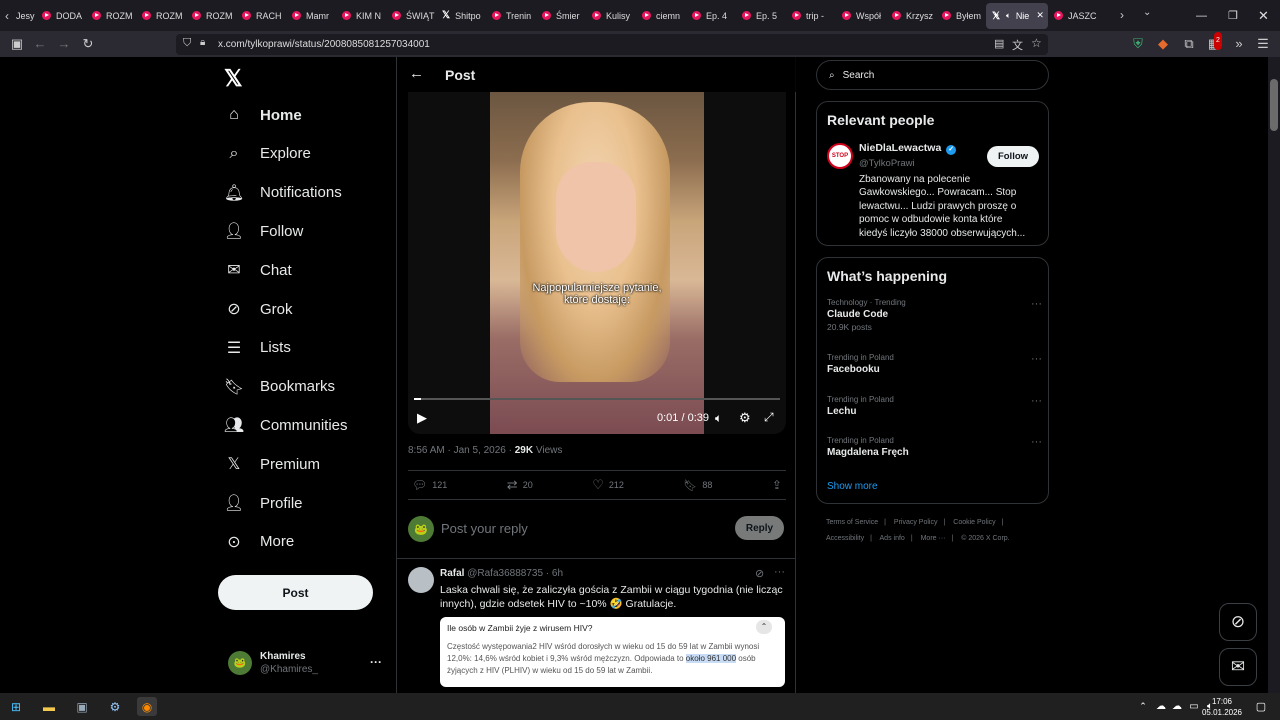 The image size is (1280, 720). I want to click on more-link: More ···, so click(933, 538).